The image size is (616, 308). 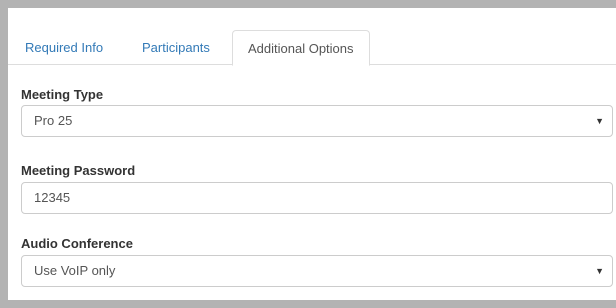 What do you see at coordinates (176, 47) in the screenshot?
I see `tab-participants: Participants` at bounding box center [176, 47].